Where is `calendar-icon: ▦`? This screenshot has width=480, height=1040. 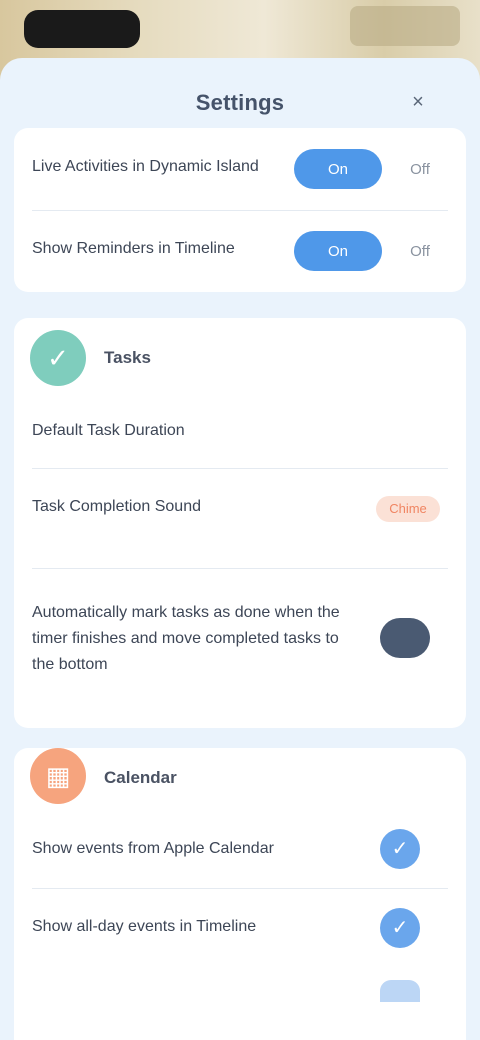 calendar-icon: ▦ is located at coordinates (58, 776).